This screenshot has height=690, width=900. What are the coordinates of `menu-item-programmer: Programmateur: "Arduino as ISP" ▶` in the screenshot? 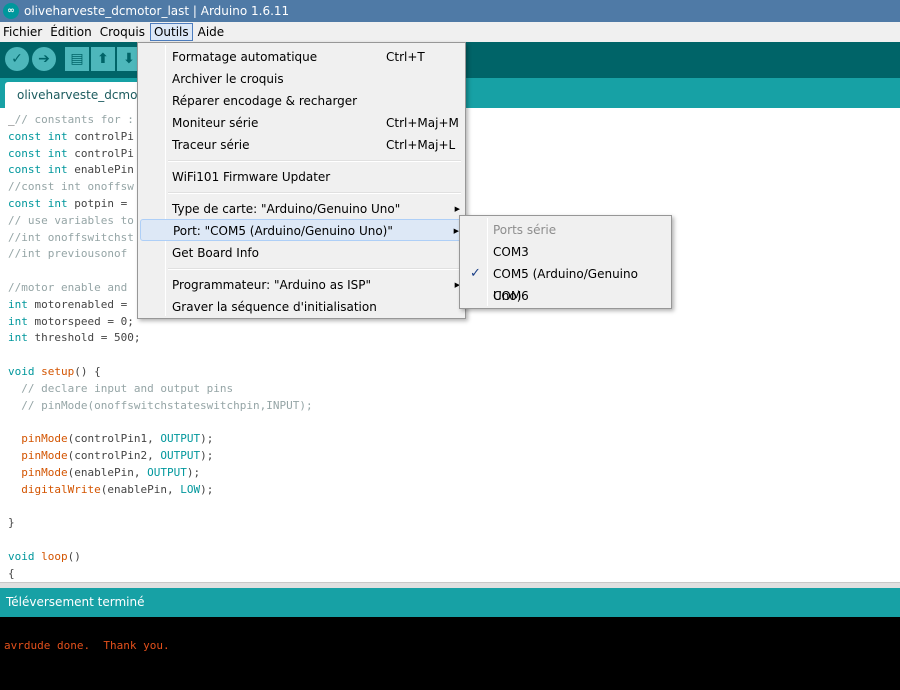 It's located at (301, 285).